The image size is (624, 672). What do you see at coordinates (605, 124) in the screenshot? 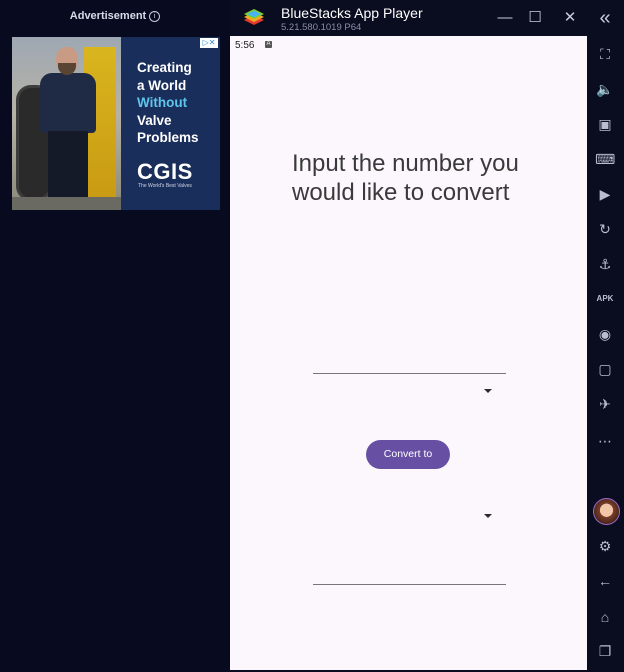
I see `pointer-icon: ▣` at bounding box center [605, 124].